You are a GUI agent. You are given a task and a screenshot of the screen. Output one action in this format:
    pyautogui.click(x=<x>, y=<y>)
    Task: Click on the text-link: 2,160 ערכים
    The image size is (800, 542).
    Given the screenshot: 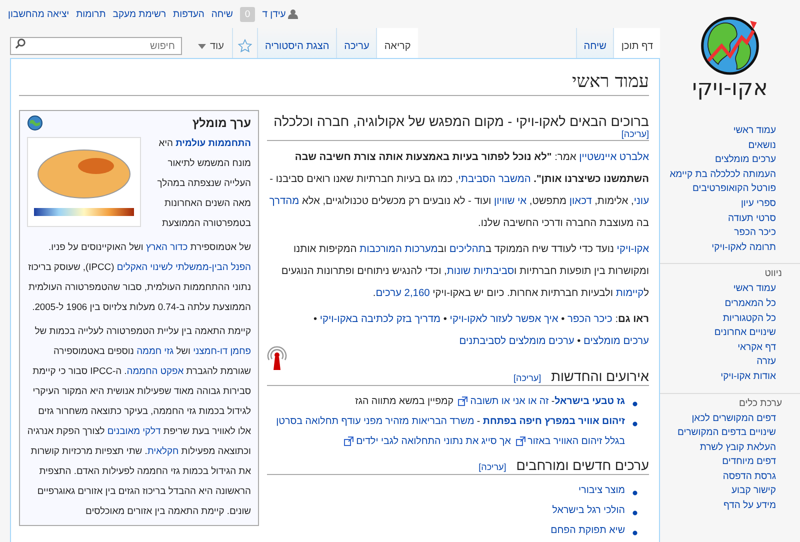 What is the action you would take?
    pyautogui.click(x=403, y=293)
    